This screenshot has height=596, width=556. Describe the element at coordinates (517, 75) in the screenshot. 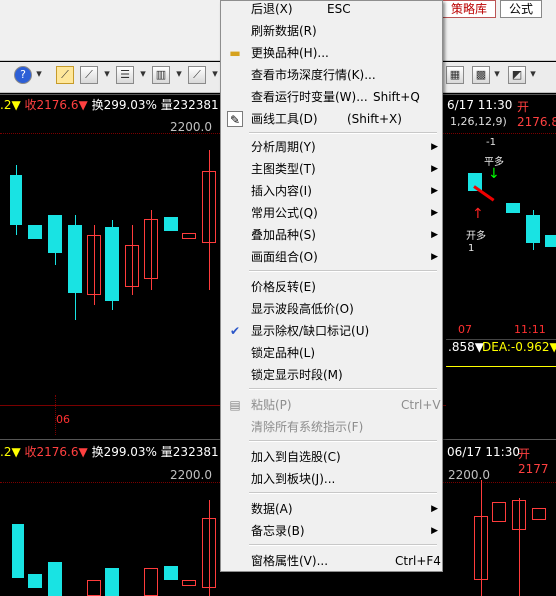

I see `settings-icon: ◩` at that location.